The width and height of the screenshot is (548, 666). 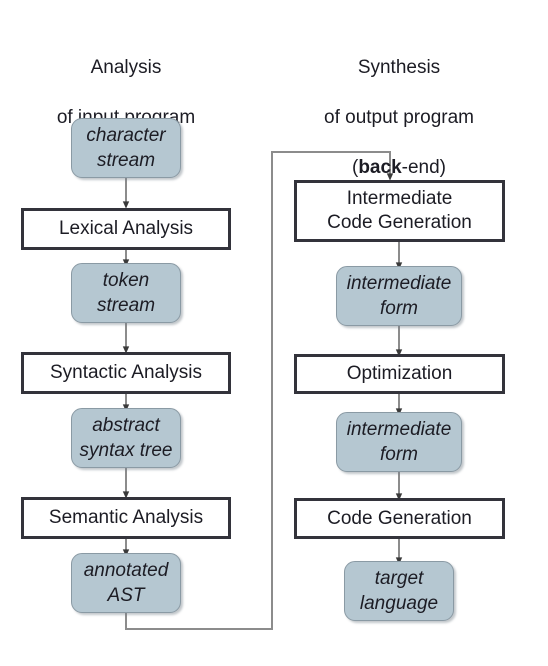 I want to click on node-target-language: target language, so click(x=399, y=591).